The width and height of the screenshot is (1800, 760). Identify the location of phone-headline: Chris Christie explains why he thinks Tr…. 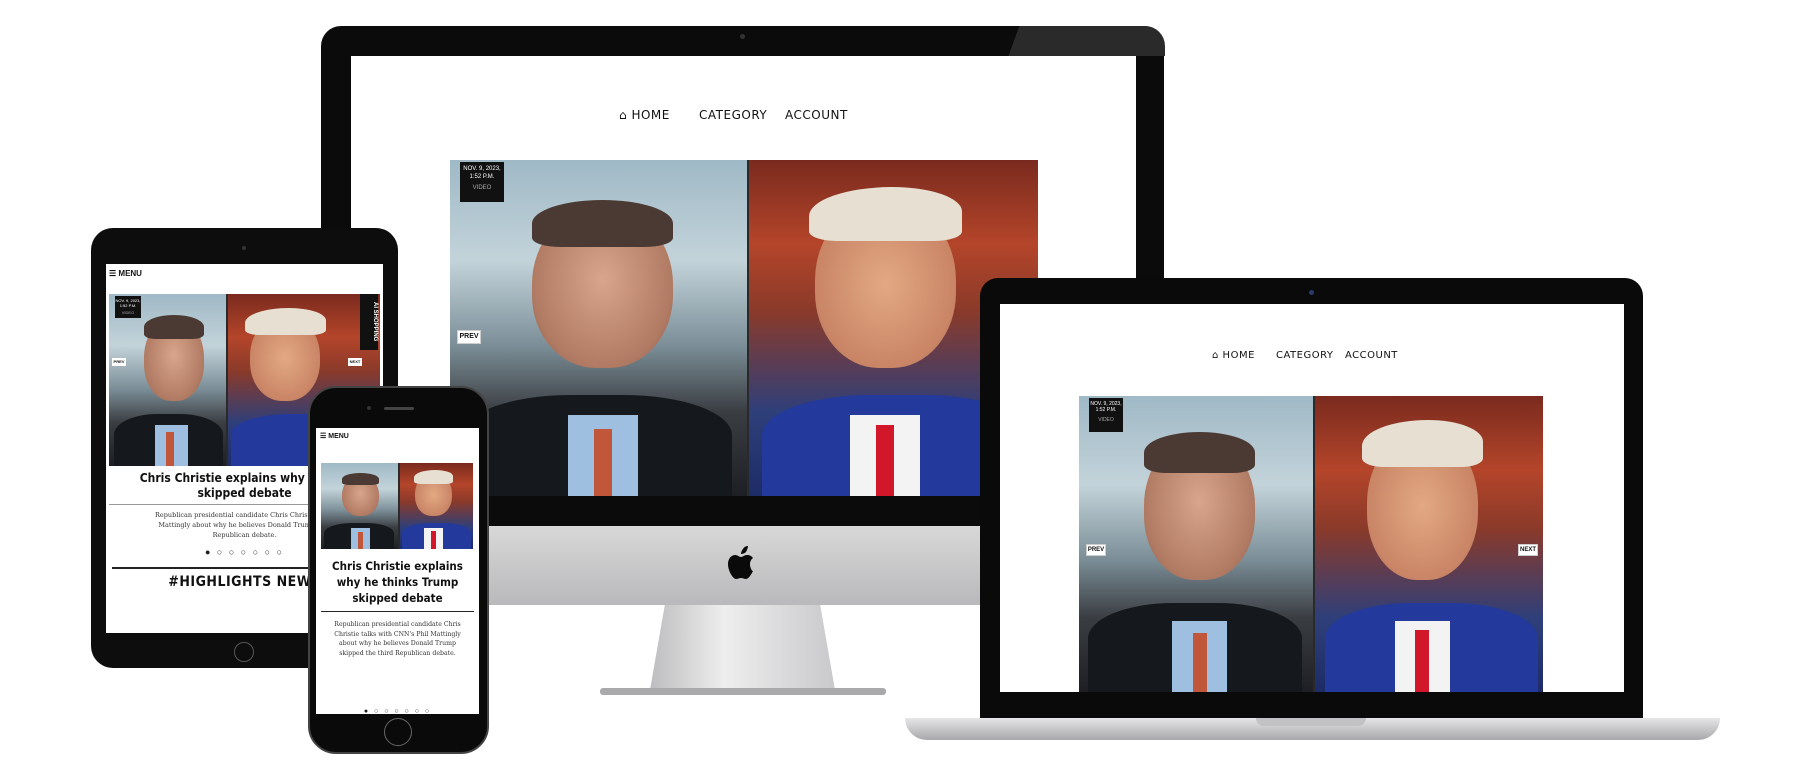
(397, 582).